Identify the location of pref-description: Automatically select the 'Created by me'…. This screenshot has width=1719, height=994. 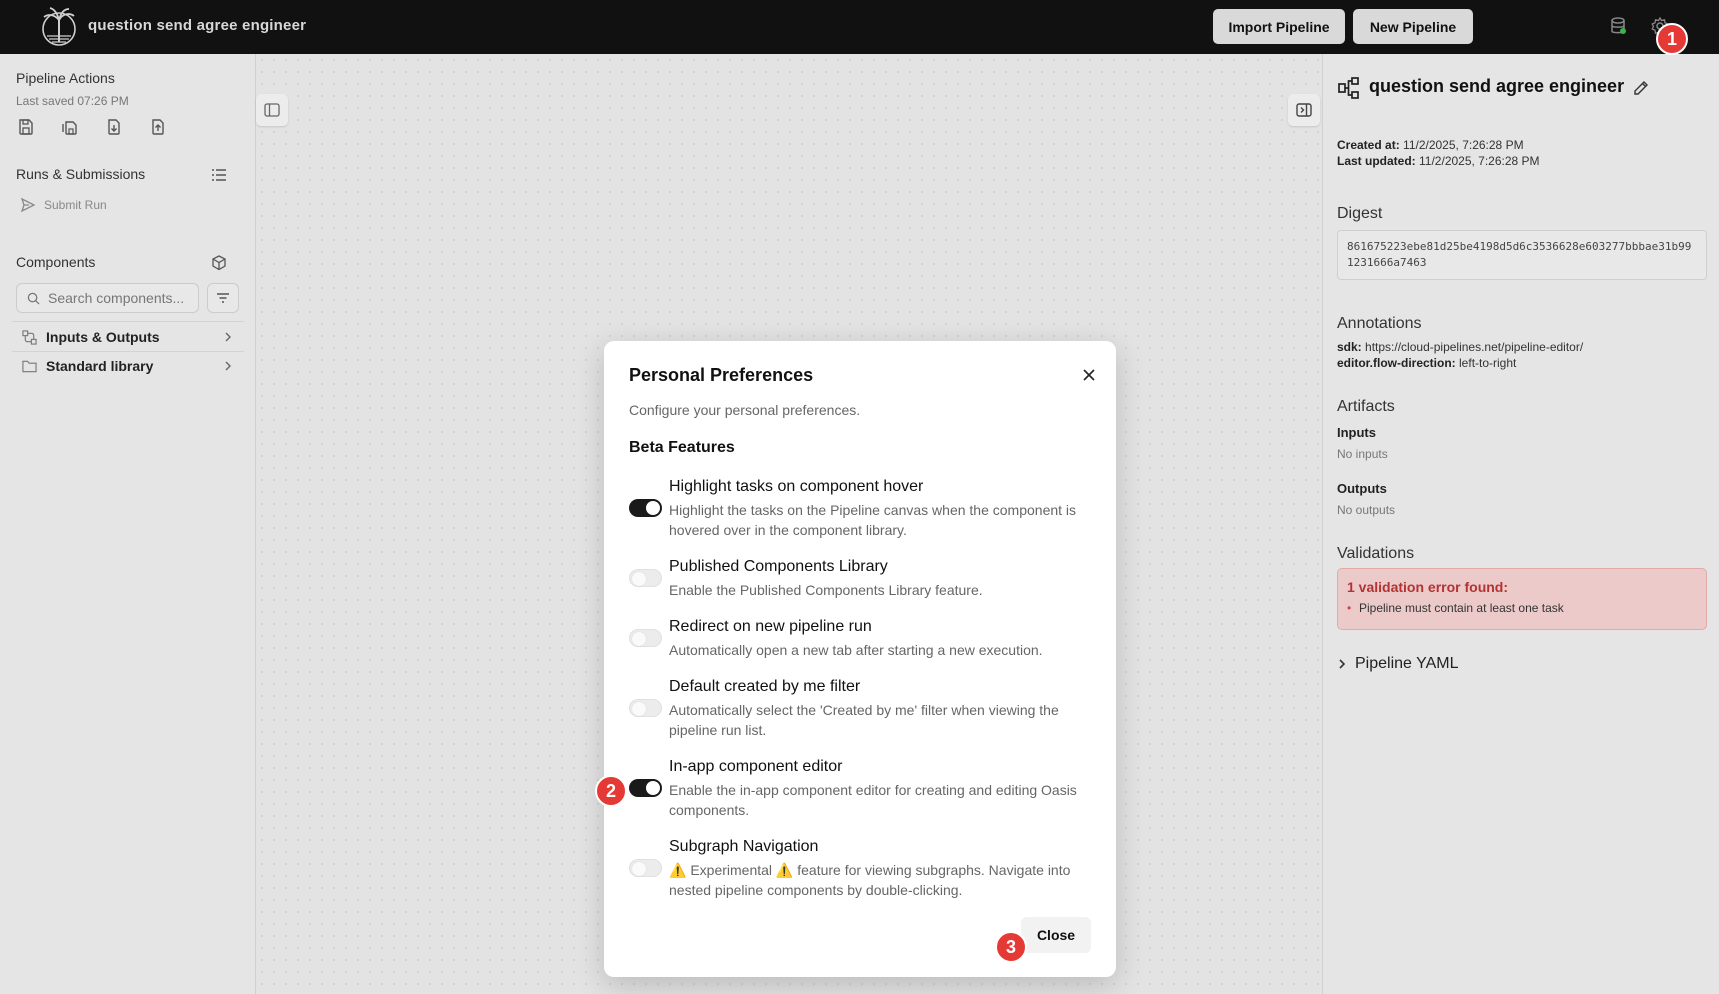
(864, 720).